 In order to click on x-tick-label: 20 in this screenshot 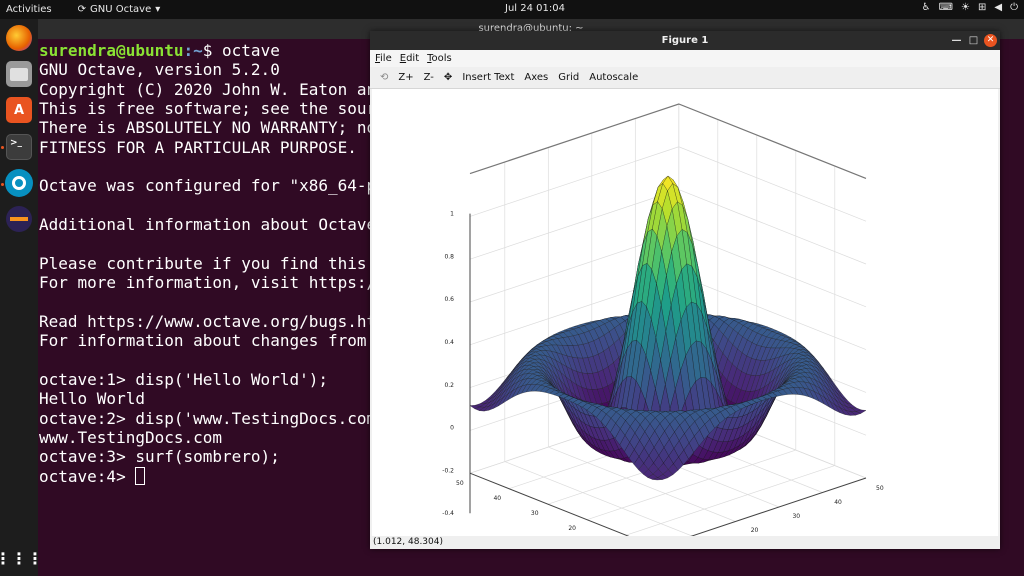, I will do `click(755, 530)`.